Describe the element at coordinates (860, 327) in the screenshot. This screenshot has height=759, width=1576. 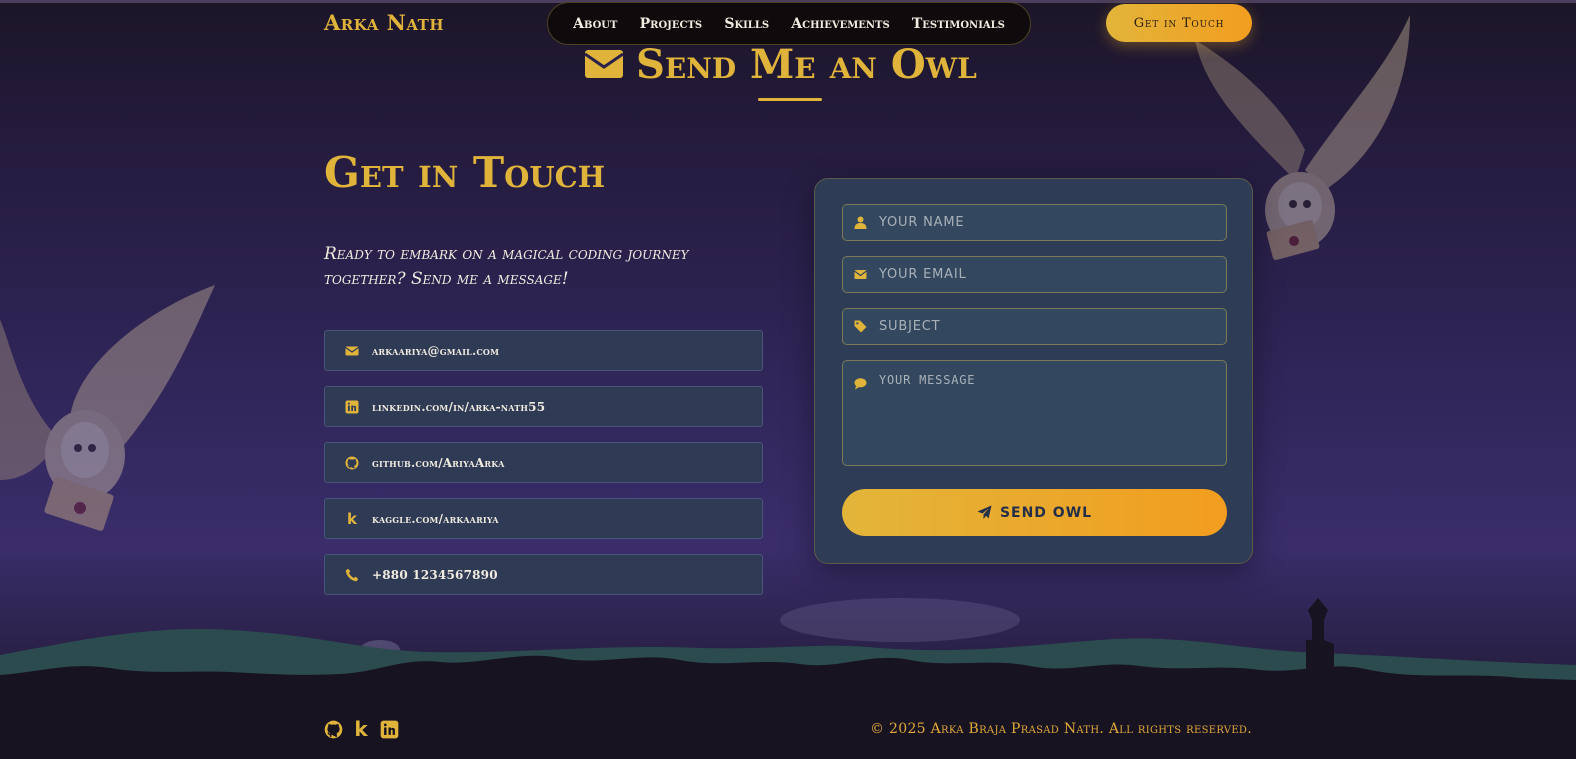
I see `tag-icon` at that location.